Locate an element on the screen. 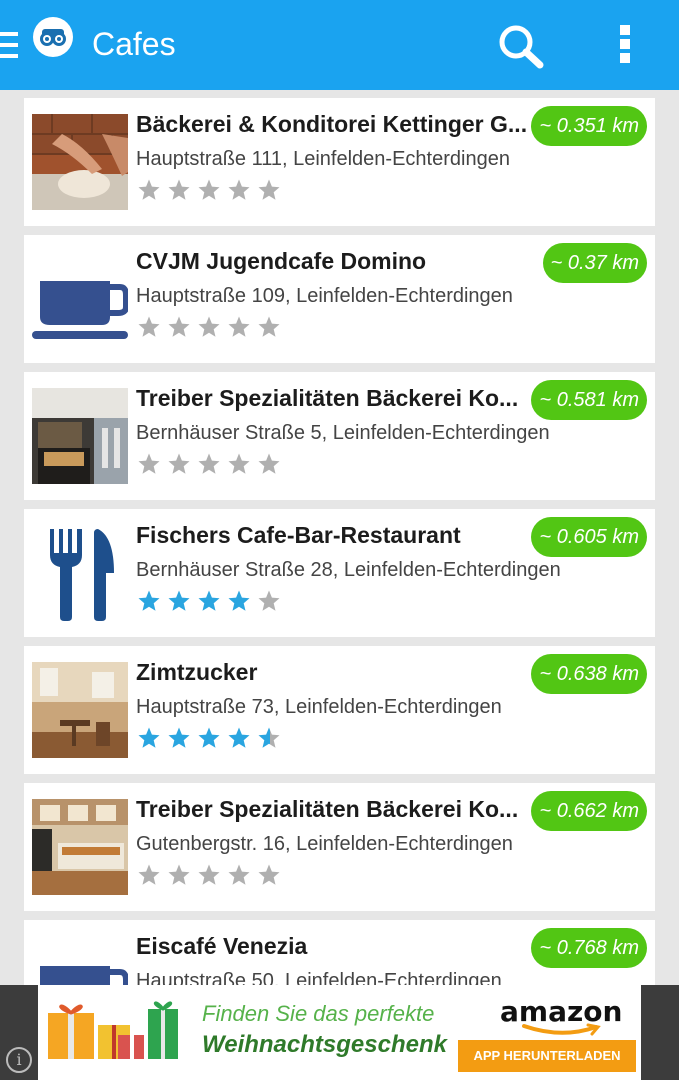 The image size is (679, 1080). fork-knife-icon is located at coordinates (80, 573).